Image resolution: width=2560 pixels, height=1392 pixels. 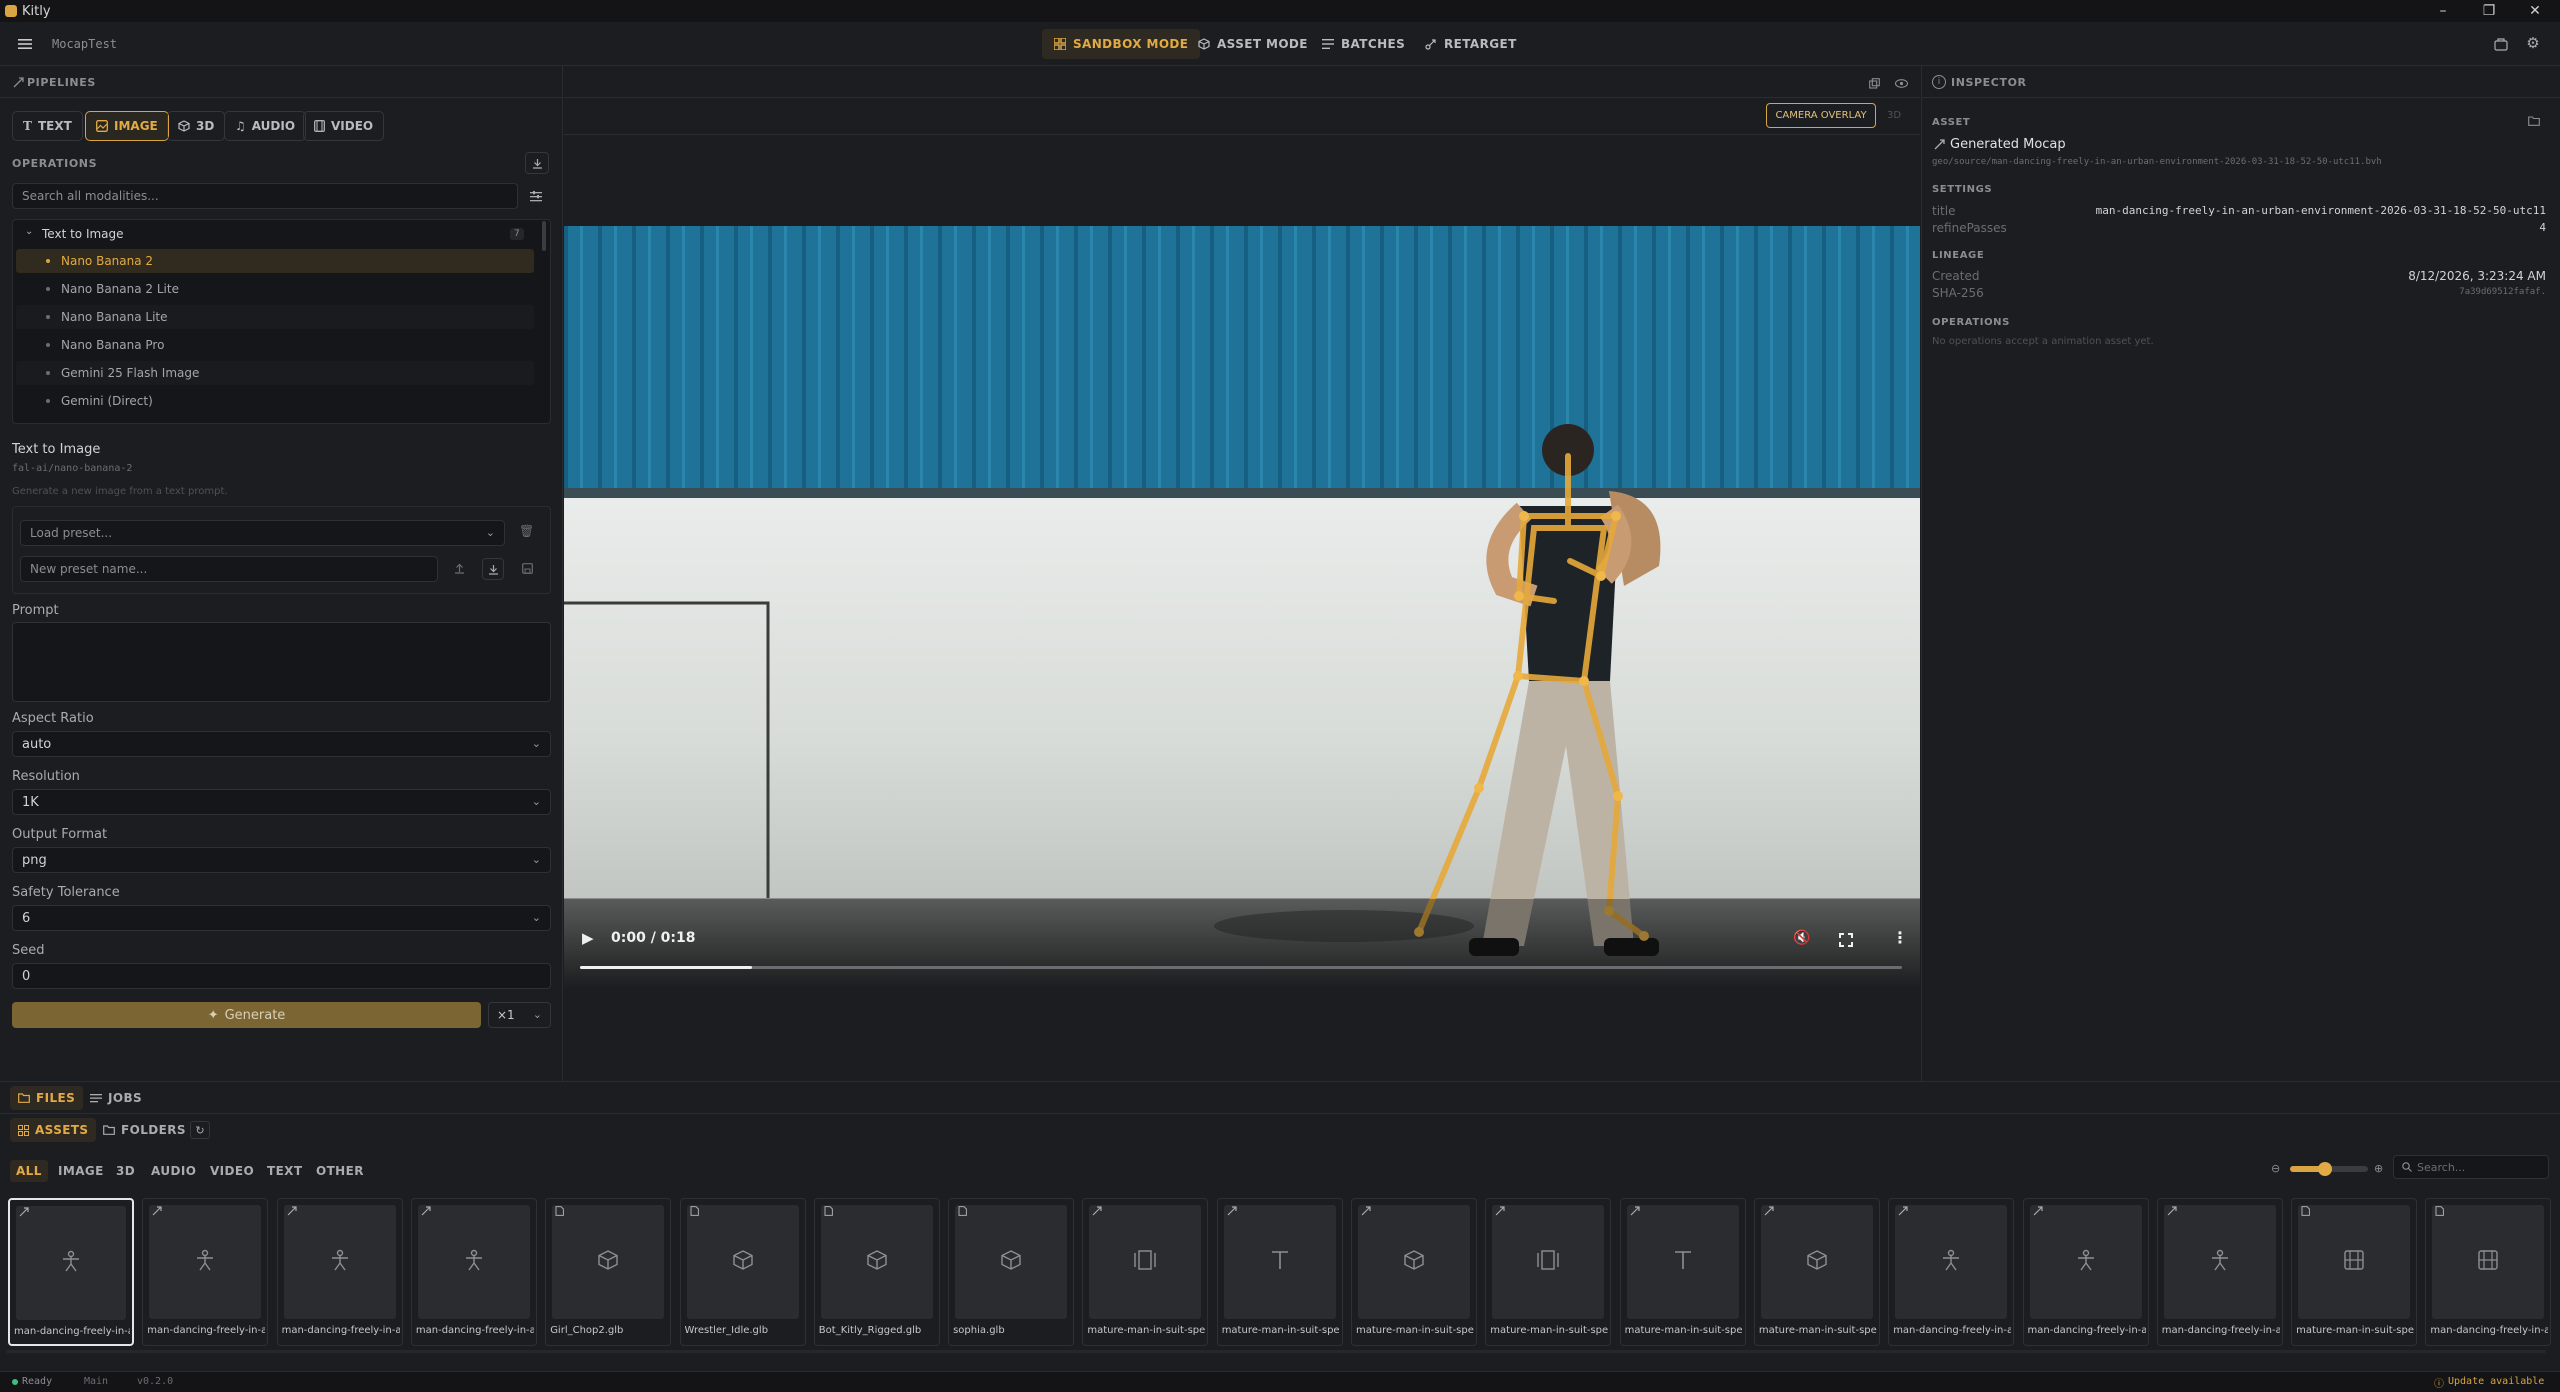 What do you see at coordinates (588, 938) in the screenshot?
I see `play-icon: ▶` at bounding box center [588, 938].